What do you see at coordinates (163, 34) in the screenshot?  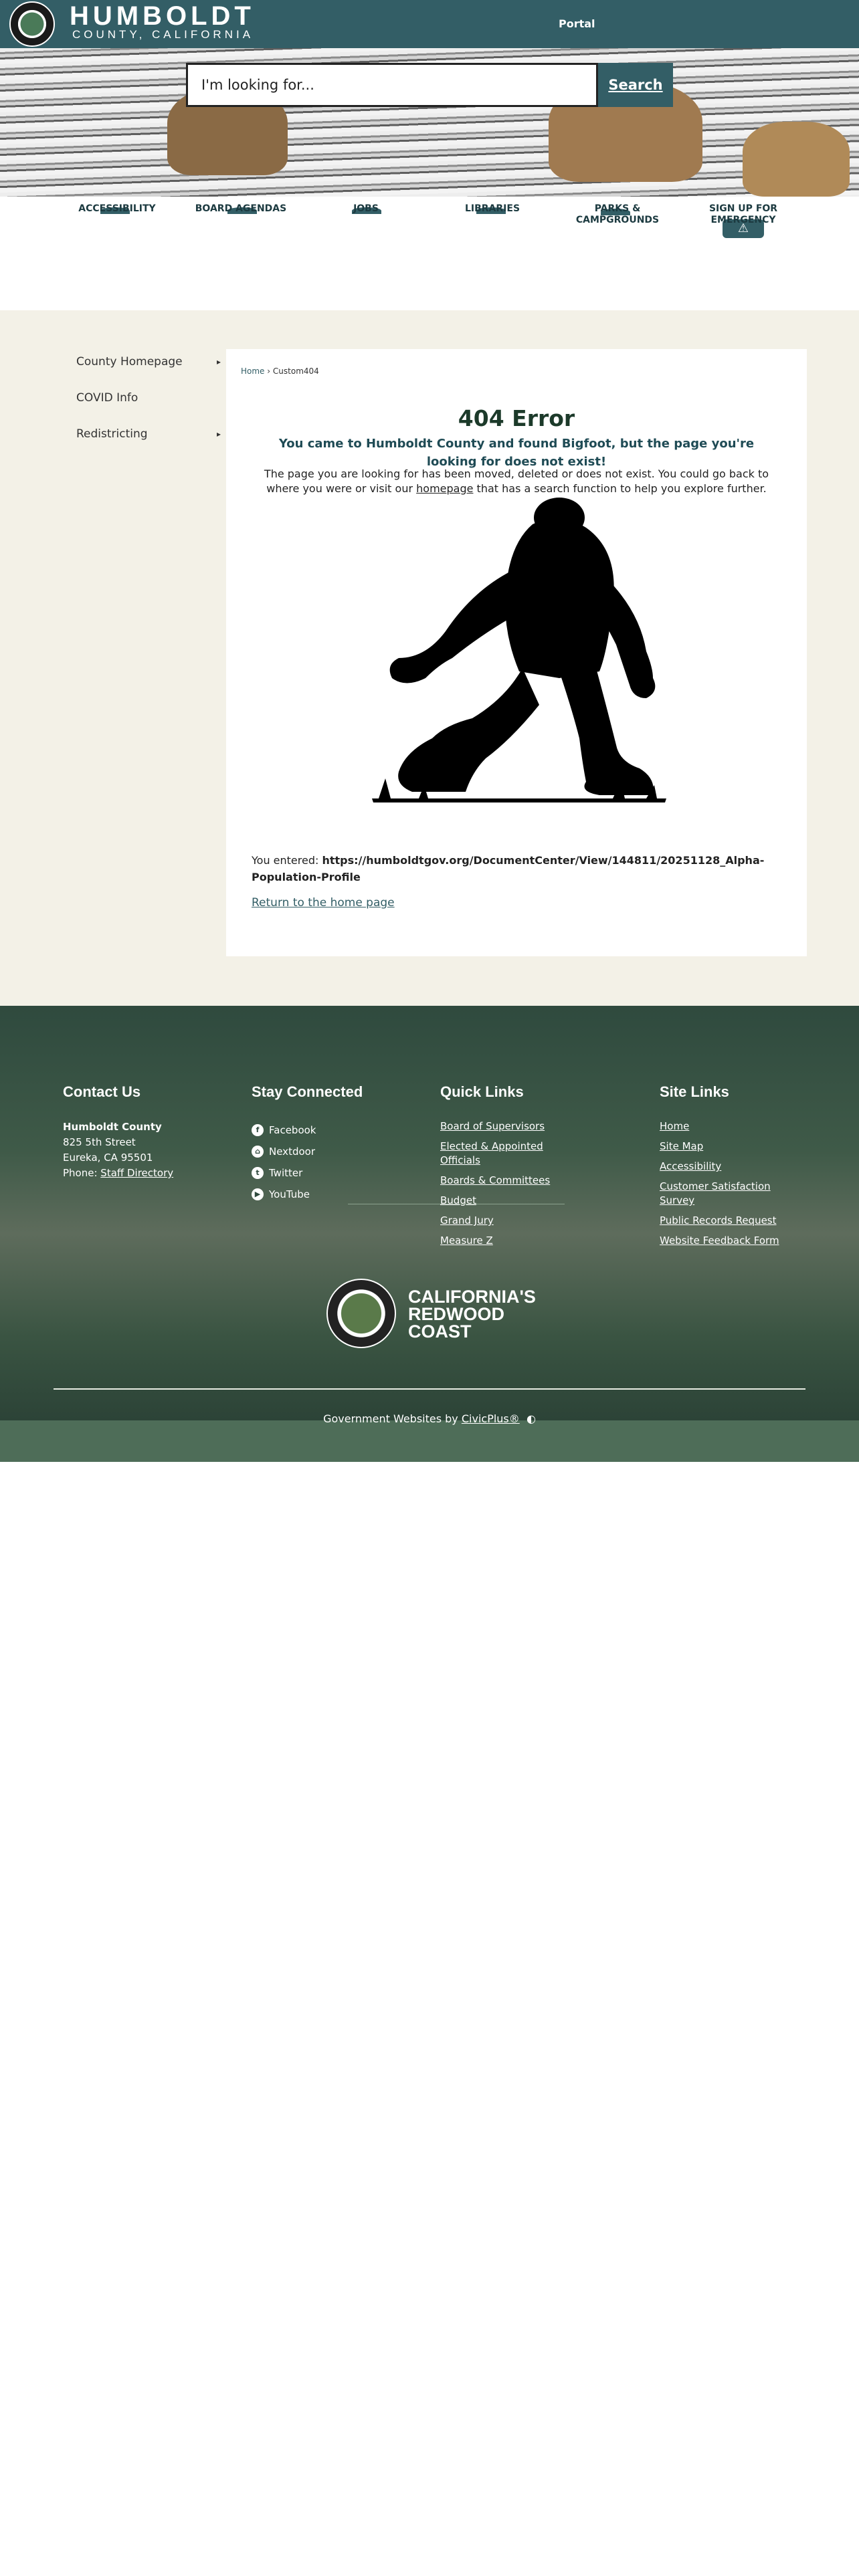 I see `logo-county-subtitle: COUNTY, CALIFORNIA` at bounding box center [163, 34].